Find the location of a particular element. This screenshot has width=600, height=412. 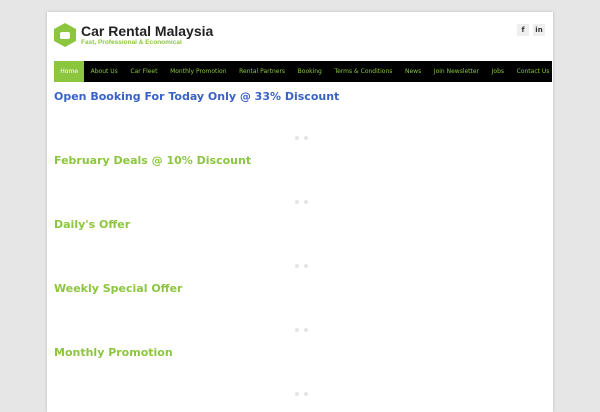

nav-item-monthly-promotion: Monthly Promotion is located at coordinates (198, 71).